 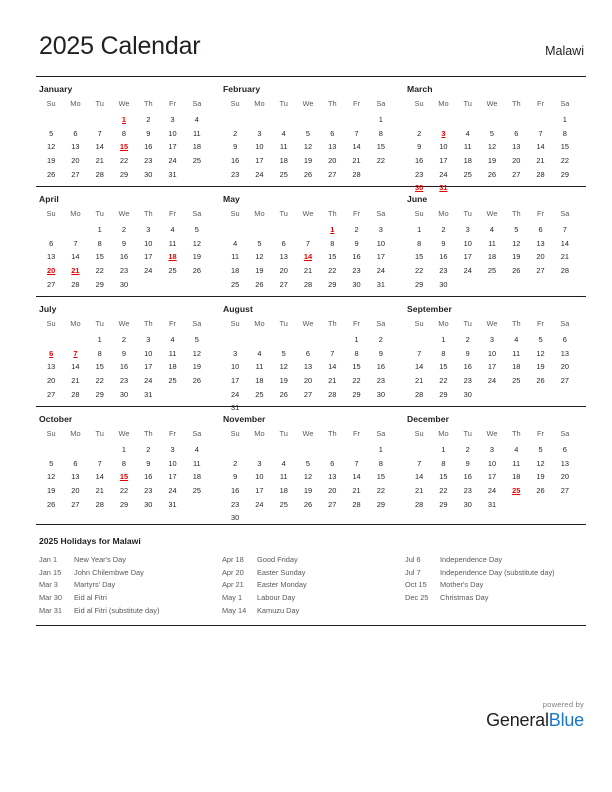 I want to click on day-cell: 25, so click(x=172, y=271).